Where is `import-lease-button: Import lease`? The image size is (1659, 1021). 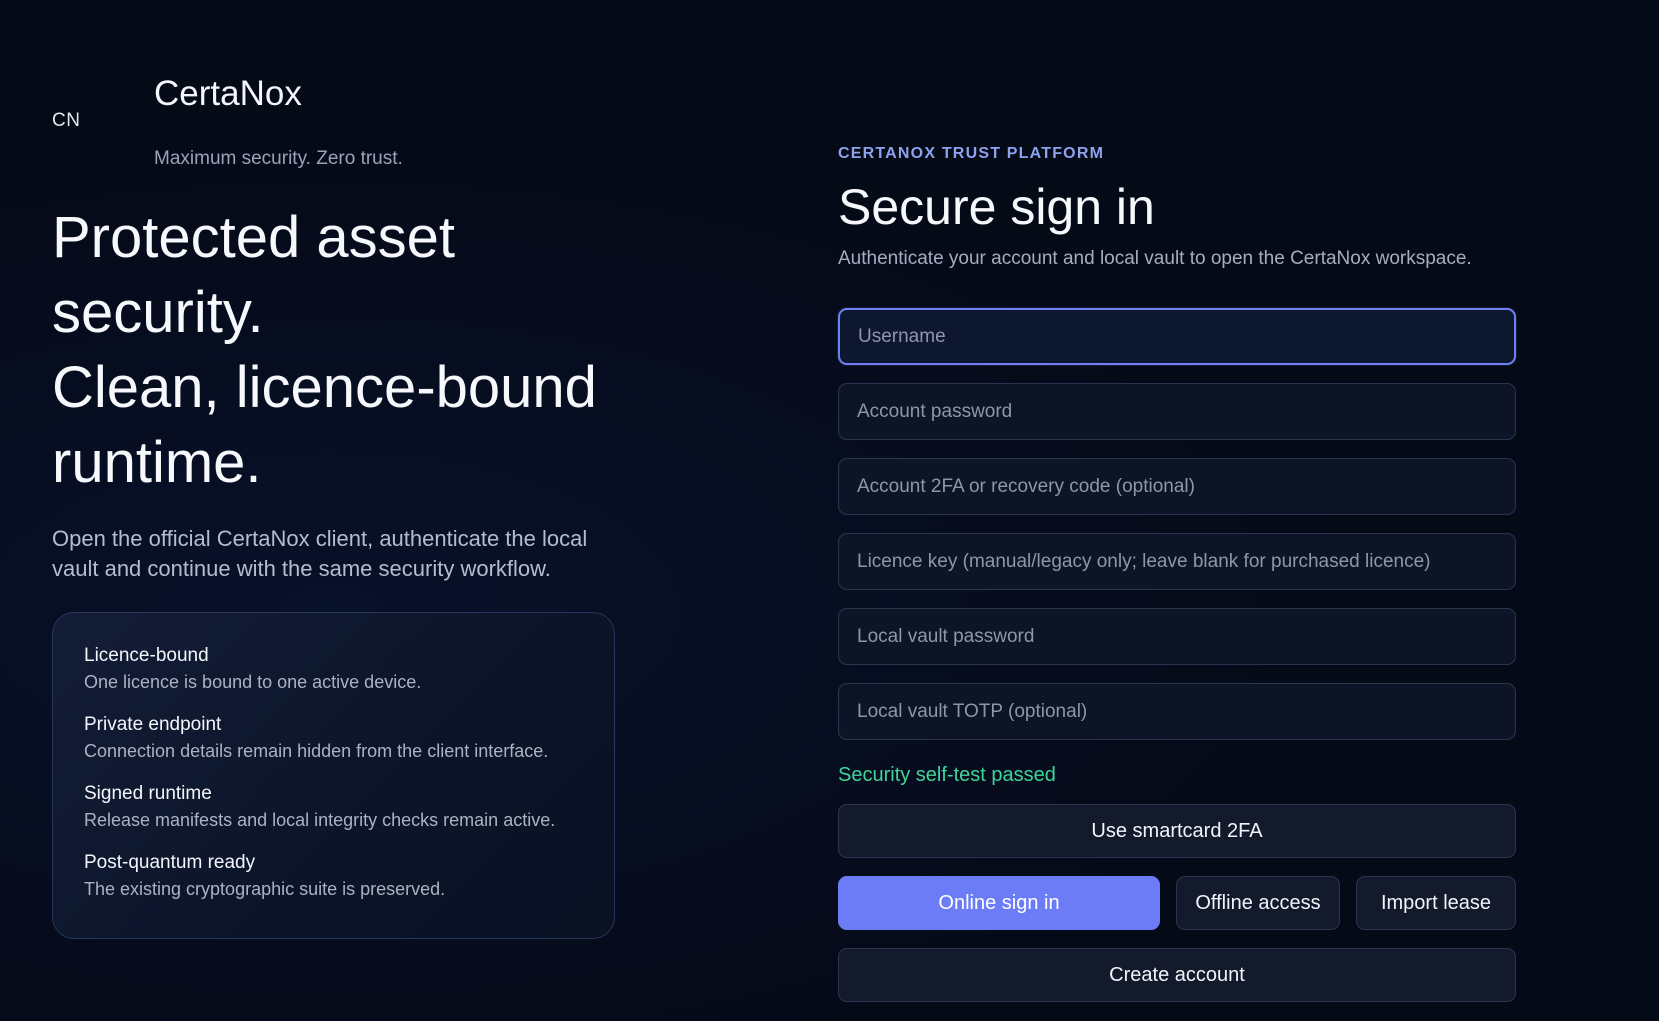
import-lease-button: Import lease is located at coordinates (1436, 903).